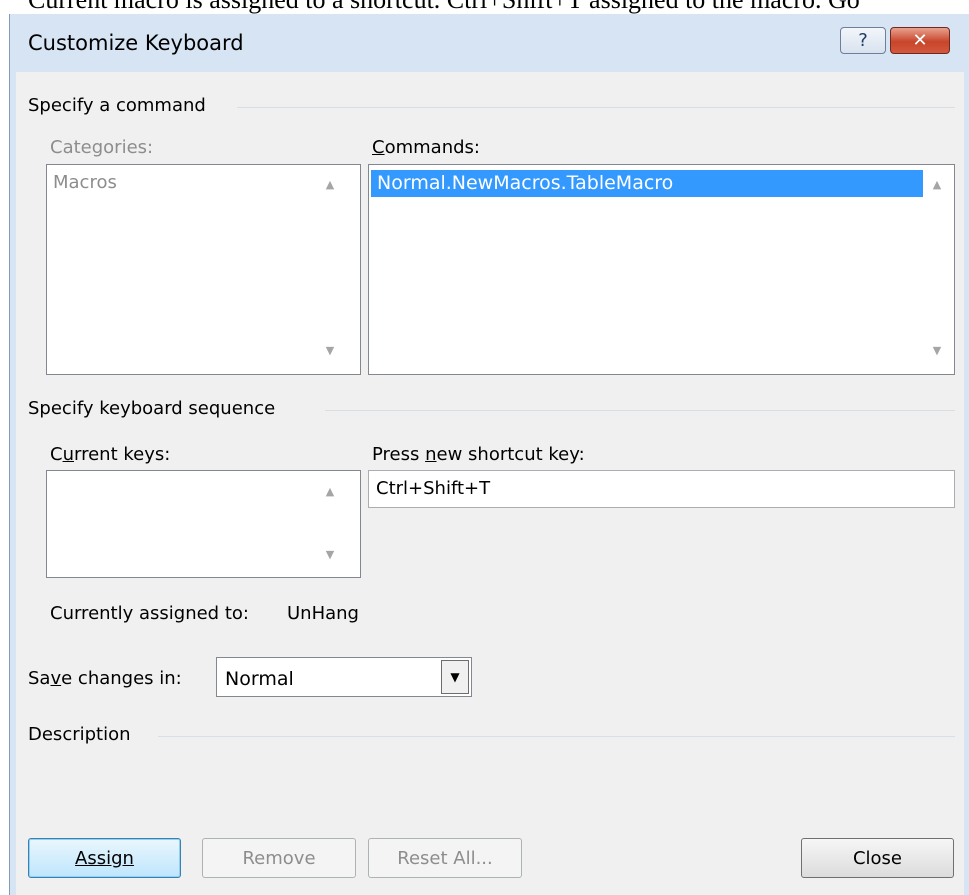  I want to click on help-icon: ?, so click(863, 40).